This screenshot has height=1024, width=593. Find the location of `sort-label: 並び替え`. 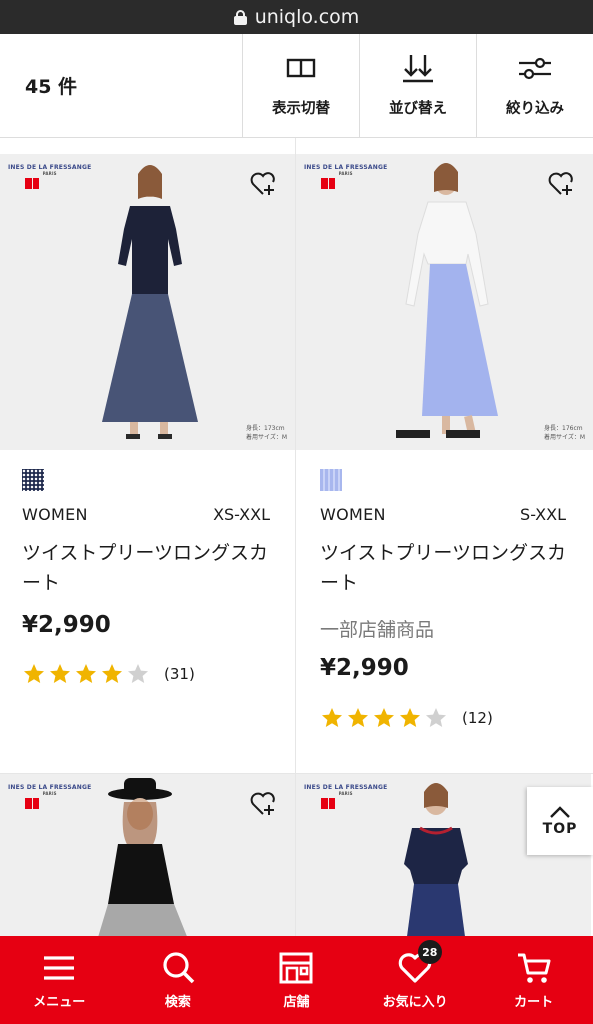

sort-label: 並び替え is located at coordinates (418, 109).